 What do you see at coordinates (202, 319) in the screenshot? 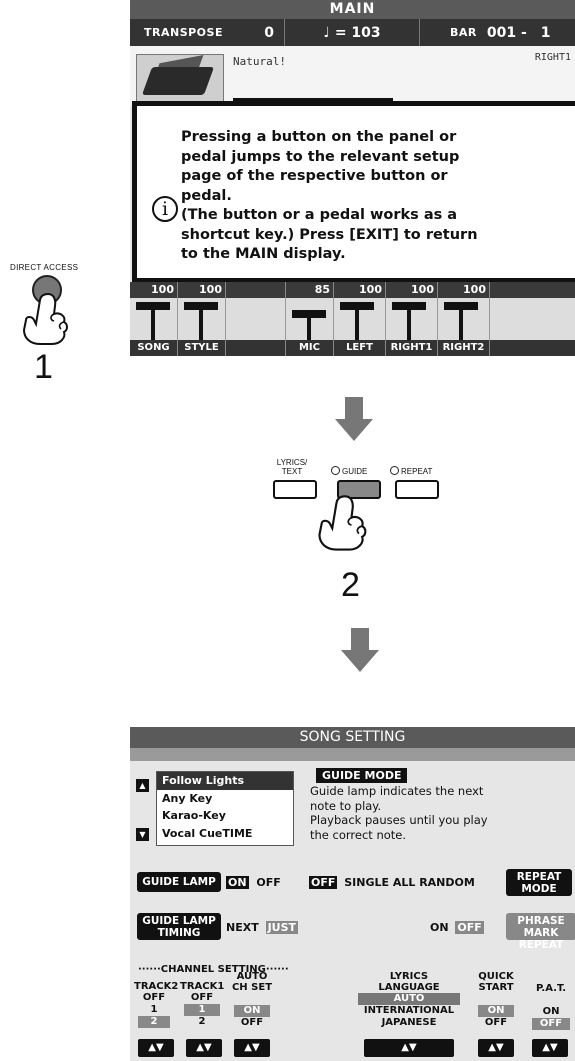
I see `fader-style` at bounding box center [202, 319].